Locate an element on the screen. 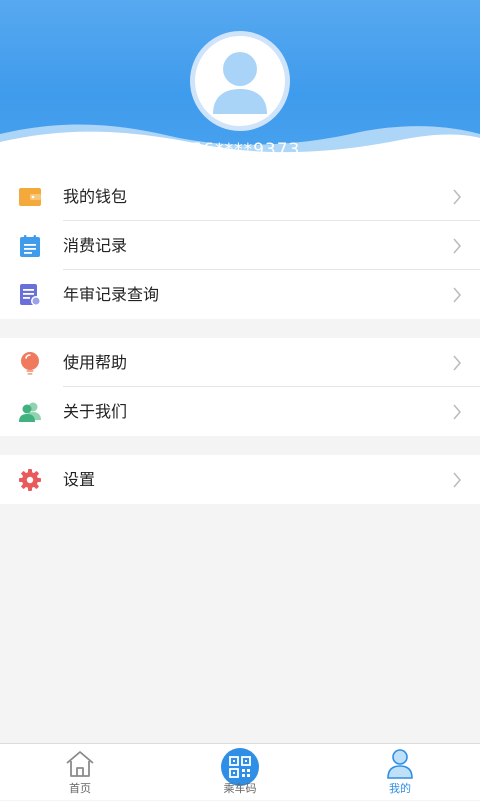  person-icon is located at coordinates (400, 764).